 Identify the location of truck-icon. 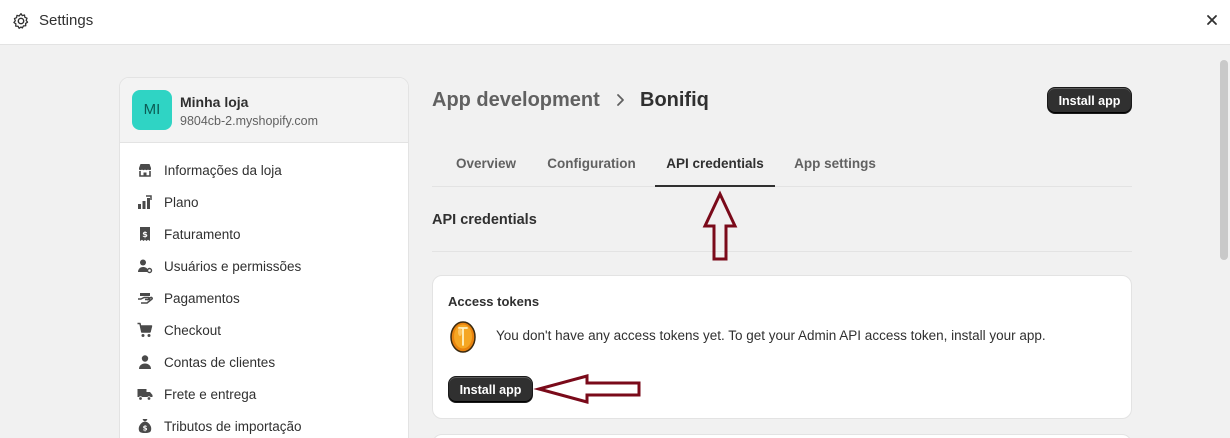
(145, 394).